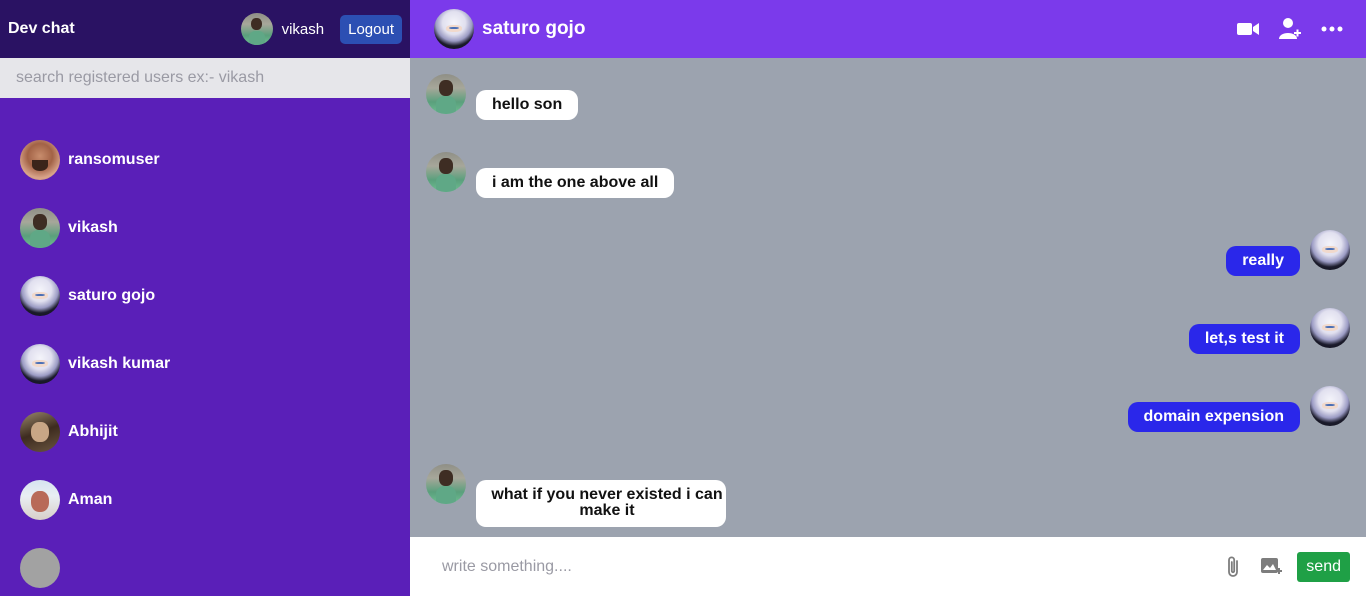 Image resolution: width=1366 pixels, height=596 pixels. I want to click on user-item-abhijit: Abhijit, so click(205, 432).